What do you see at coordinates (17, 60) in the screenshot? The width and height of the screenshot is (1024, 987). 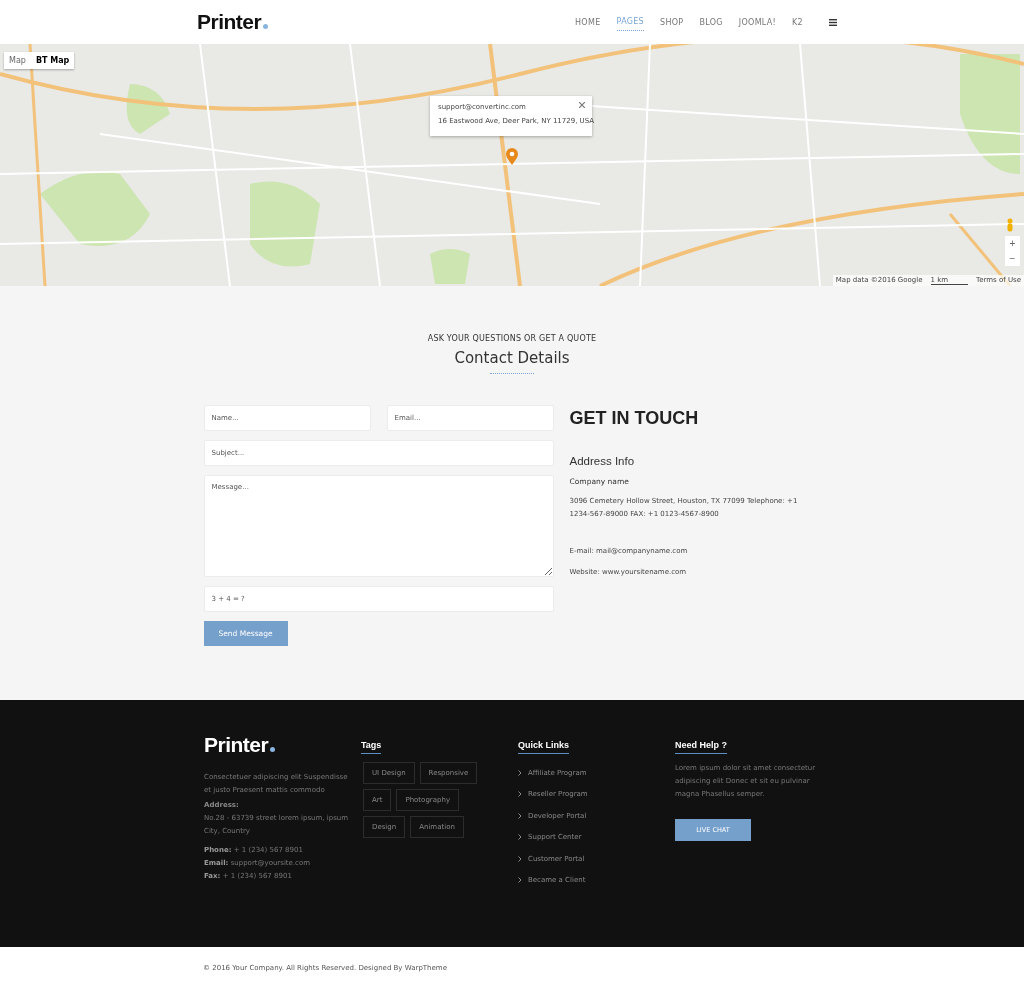 I see `map-type-button: Map` at bounding box center [17, 60].